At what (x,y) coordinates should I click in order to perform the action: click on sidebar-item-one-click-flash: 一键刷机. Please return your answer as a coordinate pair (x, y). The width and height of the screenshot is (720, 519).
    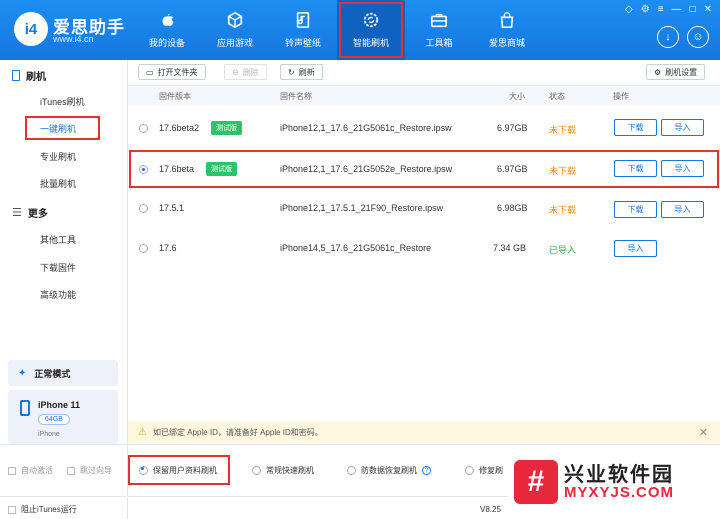
    Looking at the image, I should click on (62, 128).